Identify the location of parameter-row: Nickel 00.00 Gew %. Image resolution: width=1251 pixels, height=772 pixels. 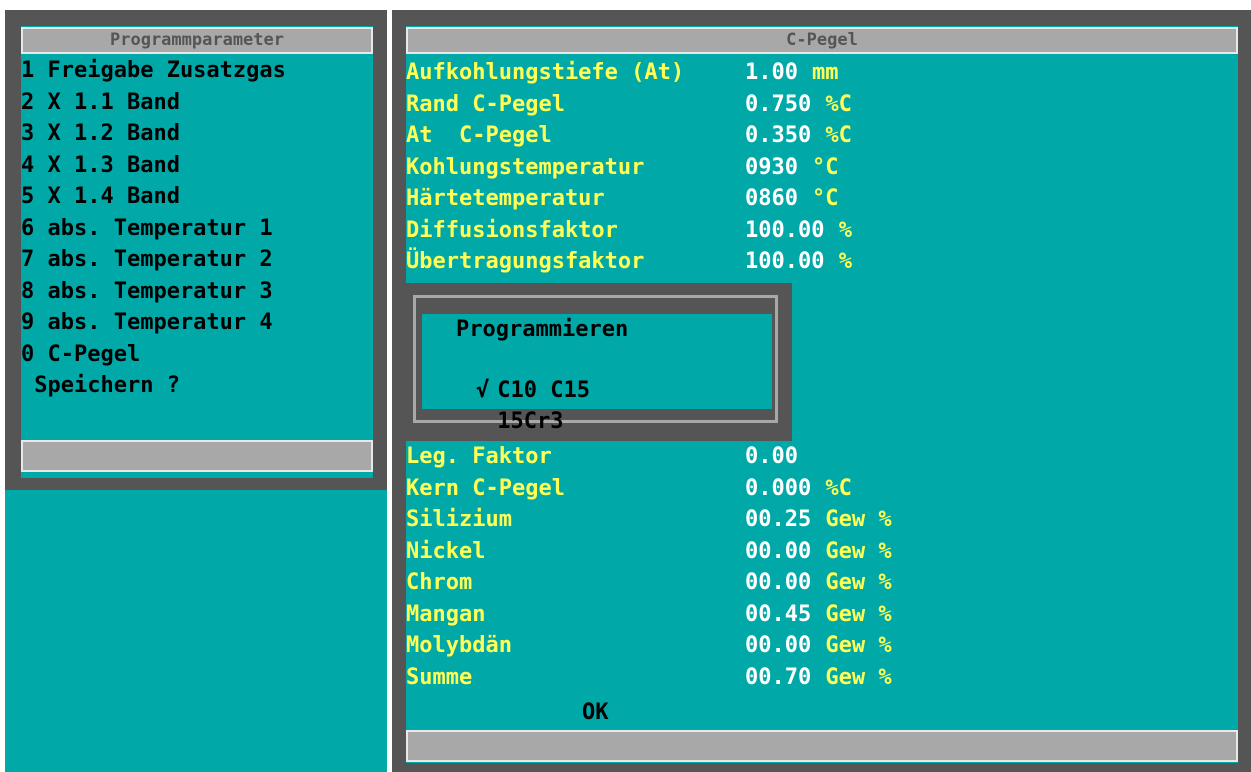
(816, 552).